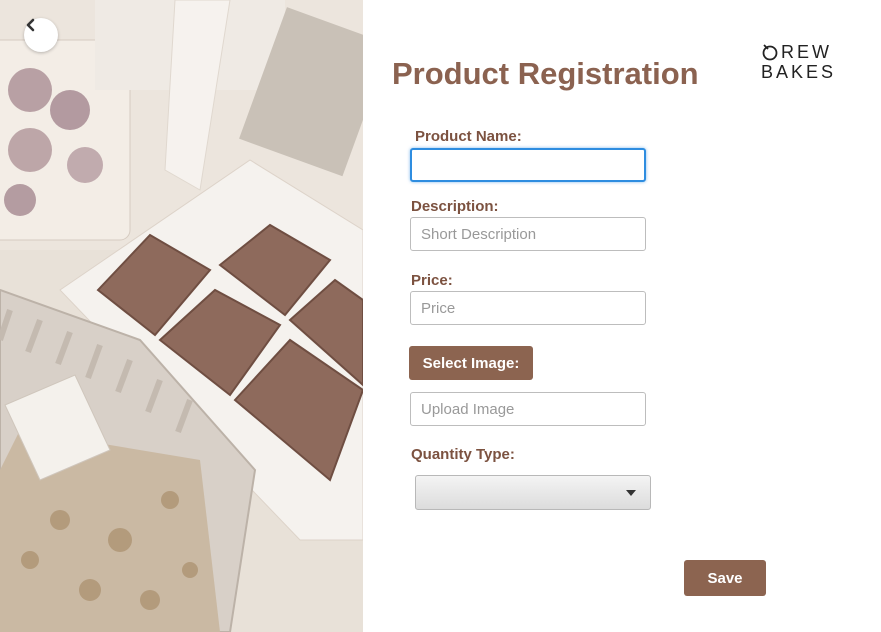 The height and width of the screenshot is (632, 881). Describe the element at coordinates (725, 578) in the screenshot. I see `save-button: Save` at that location.